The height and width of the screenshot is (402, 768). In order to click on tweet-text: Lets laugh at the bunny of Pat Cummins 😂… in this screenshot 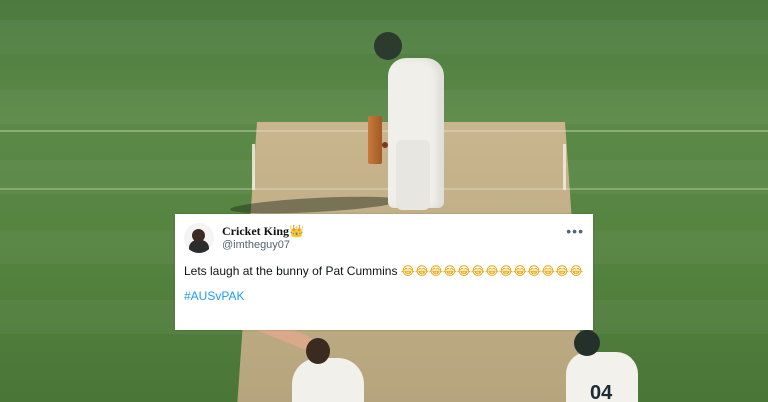, I will do `click(384, 271)`.